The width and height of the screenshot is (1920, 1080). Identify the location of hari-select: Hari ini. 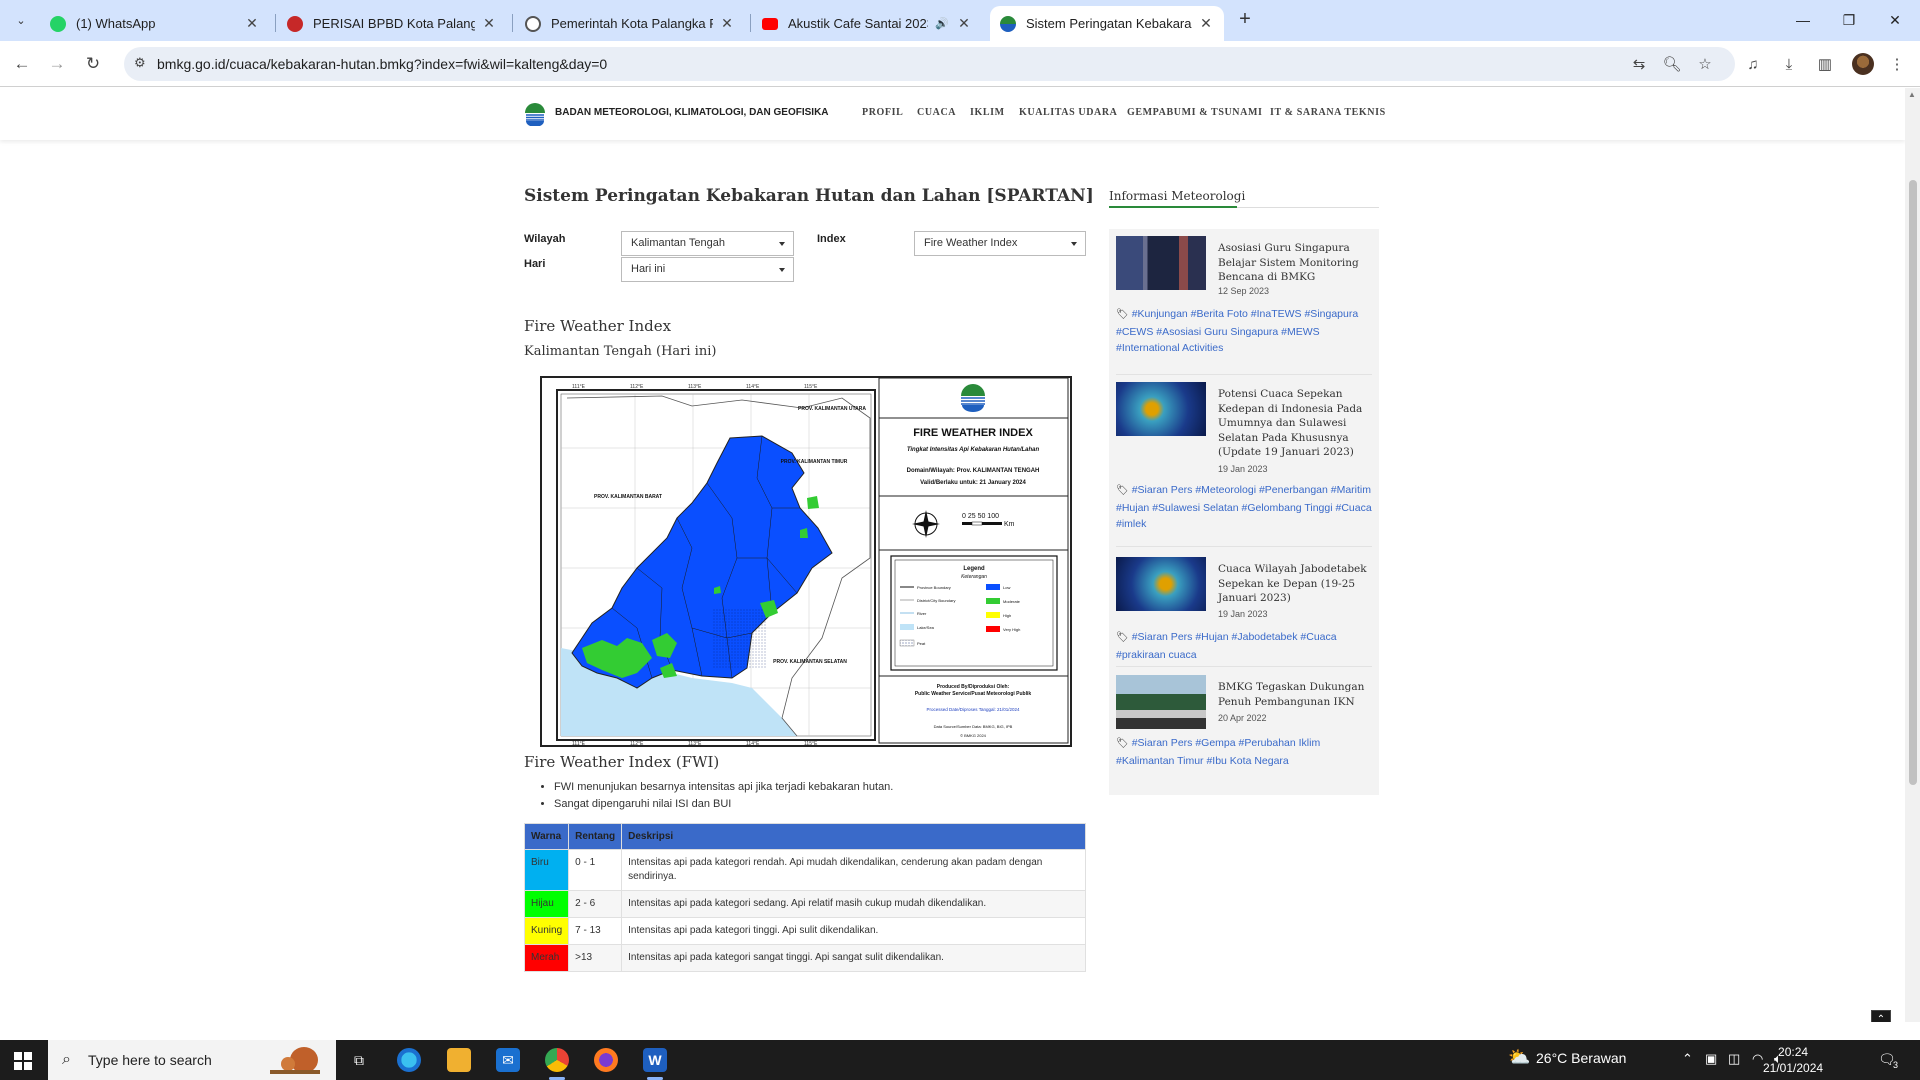
(707, 269).